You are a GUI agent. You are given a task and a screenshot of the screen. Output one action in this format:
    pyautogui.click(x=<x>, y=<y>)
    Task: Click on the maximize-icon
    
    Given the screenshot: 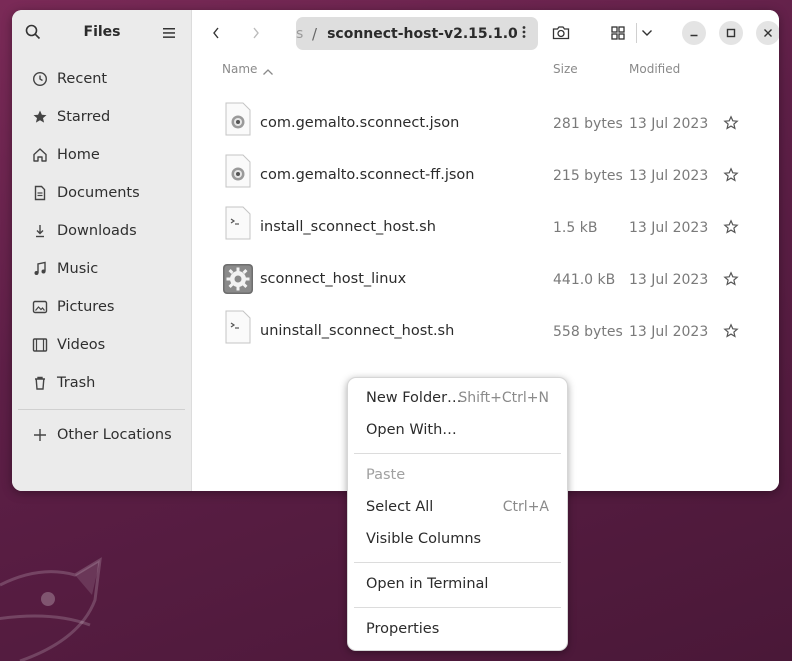 What is the action you would take?
    pyautogui.click(x=731, y=33)
    